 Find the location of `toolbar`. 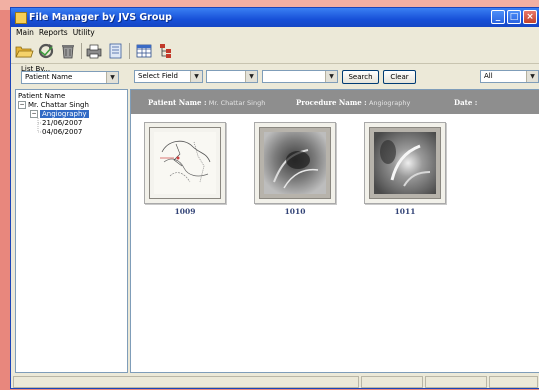

toolbar is located at coordinates (275, 51).